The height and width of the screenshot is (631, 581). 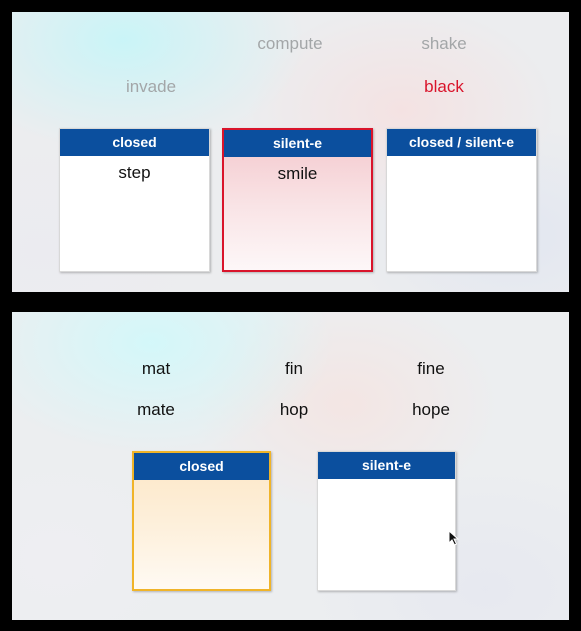 I want to click on word-card-mat: mat, so click(x=156, y=369).